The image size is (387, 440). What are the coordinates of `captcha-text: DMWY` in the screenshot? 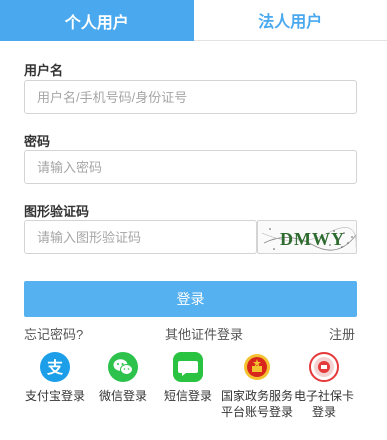 It's located at (312, 239).